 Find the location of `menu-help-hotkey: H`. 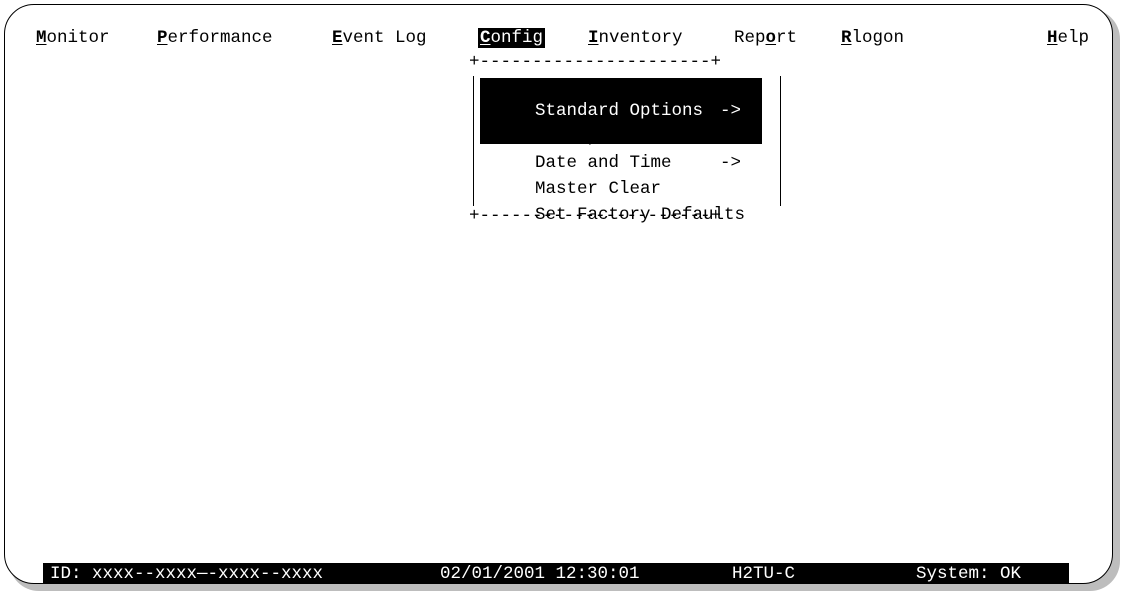

menu-help-hotkey: H is located at coordinates (1052, 38).